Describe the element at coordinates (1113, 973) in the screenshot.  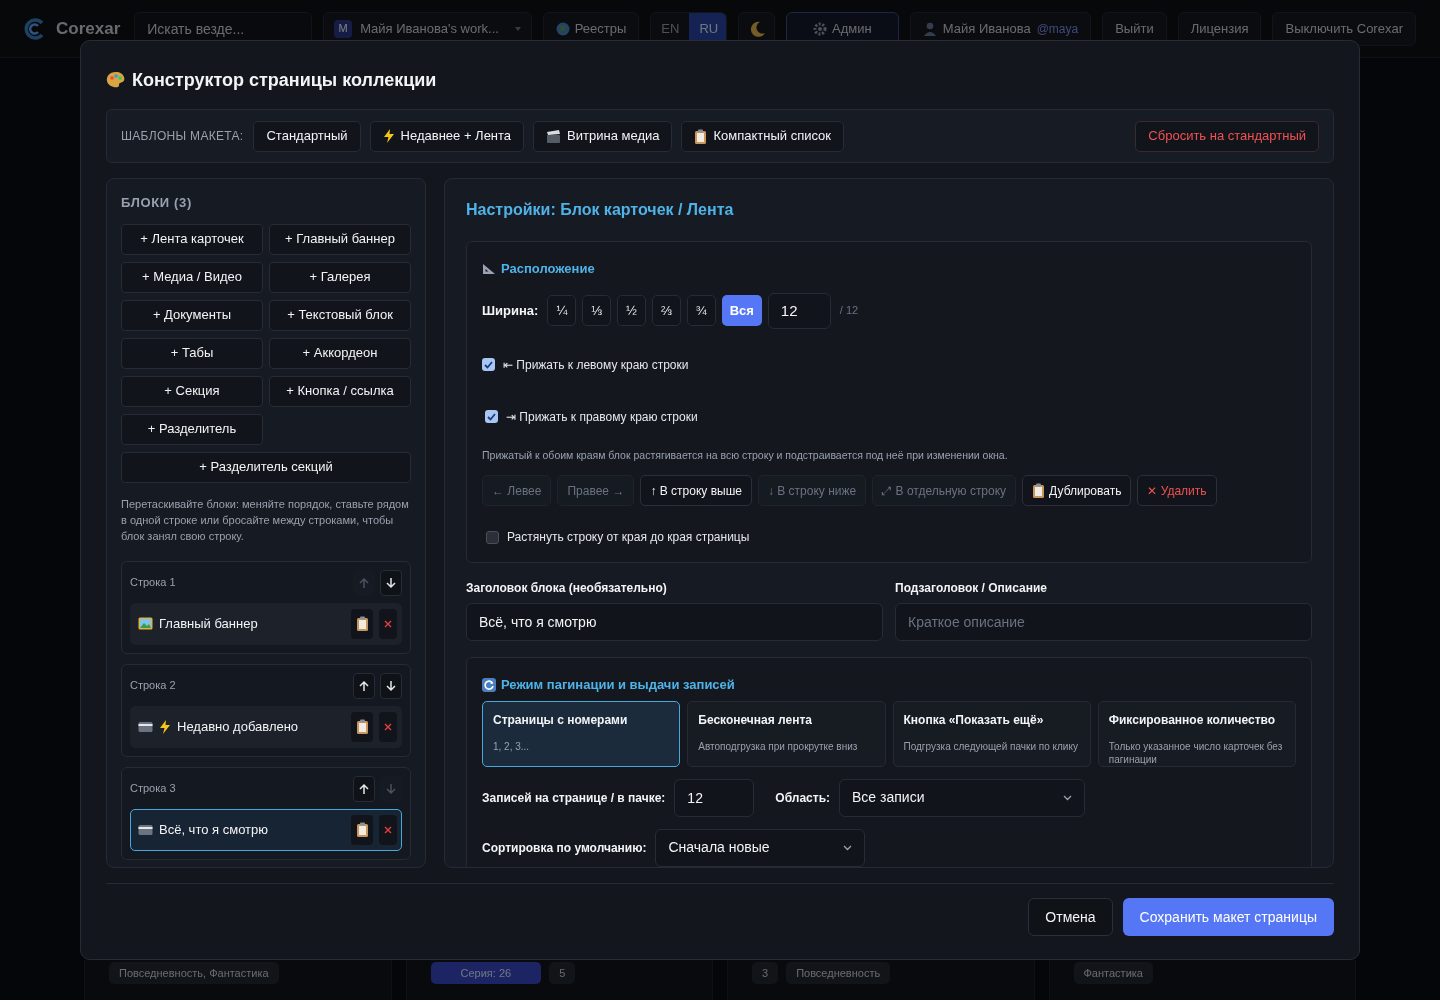
I see `tag: Фантастика` at that location.